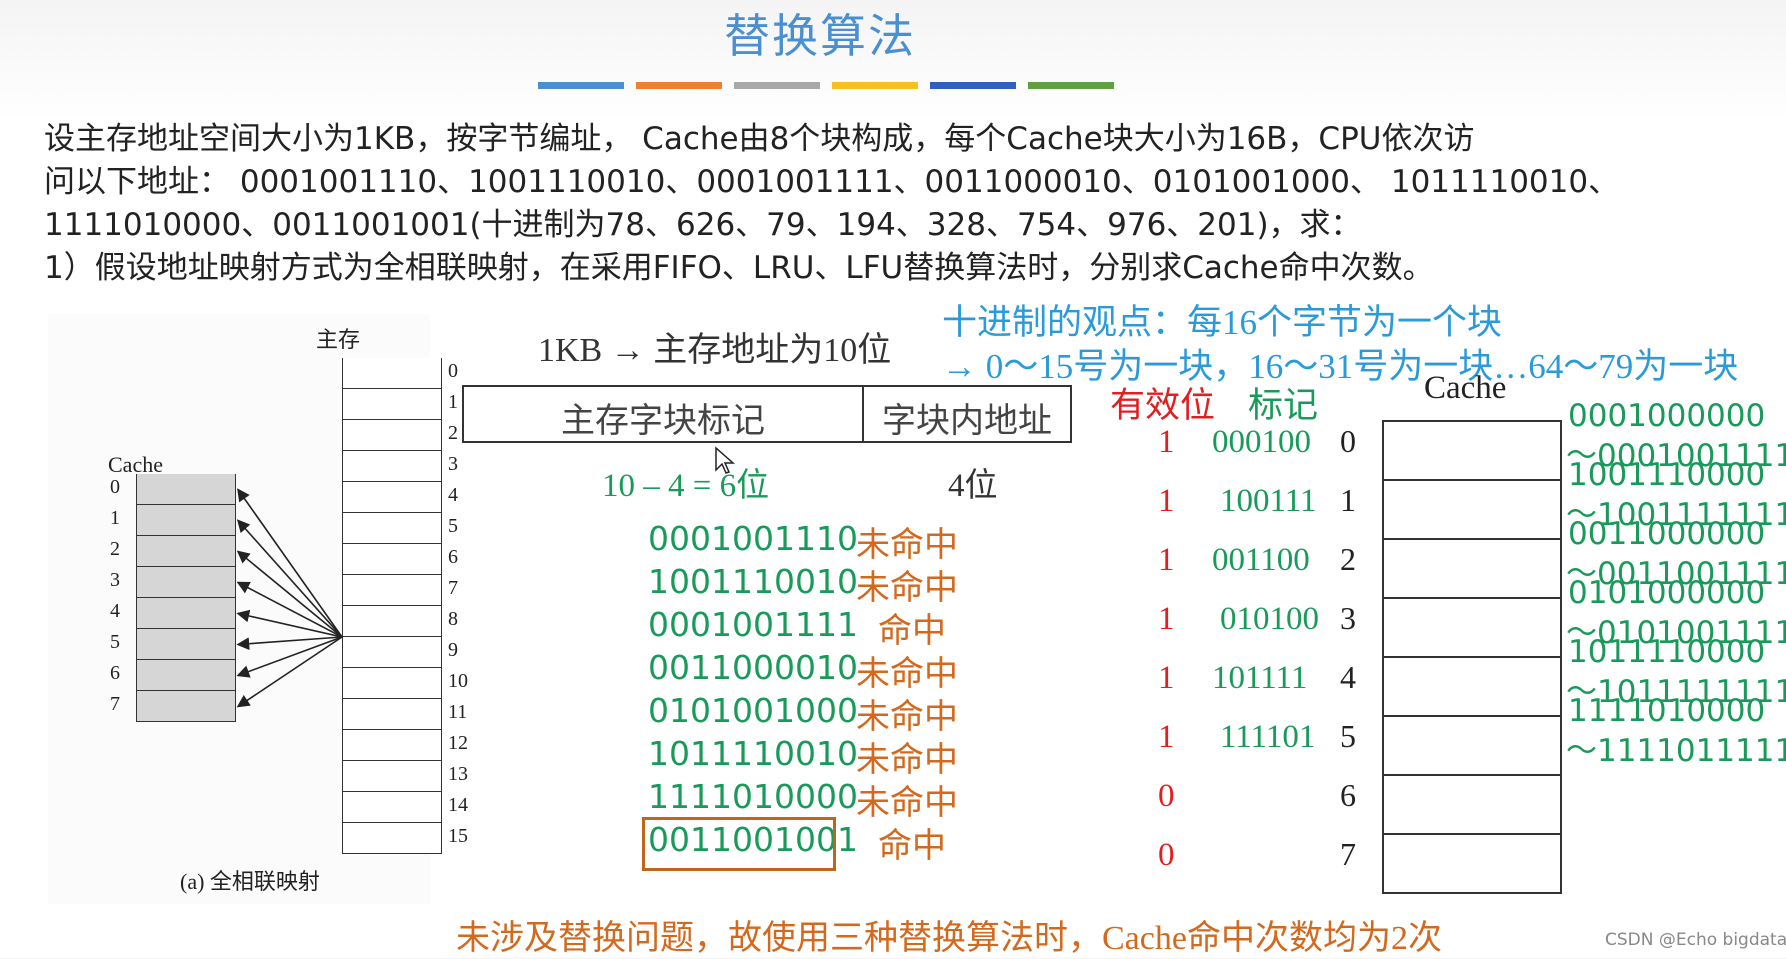 This screenshot has width=1786, height=959. Describe the element at coordinates (1676, 751) in the screenshot. I see `cache-range-end: ～1111011111` at that location.